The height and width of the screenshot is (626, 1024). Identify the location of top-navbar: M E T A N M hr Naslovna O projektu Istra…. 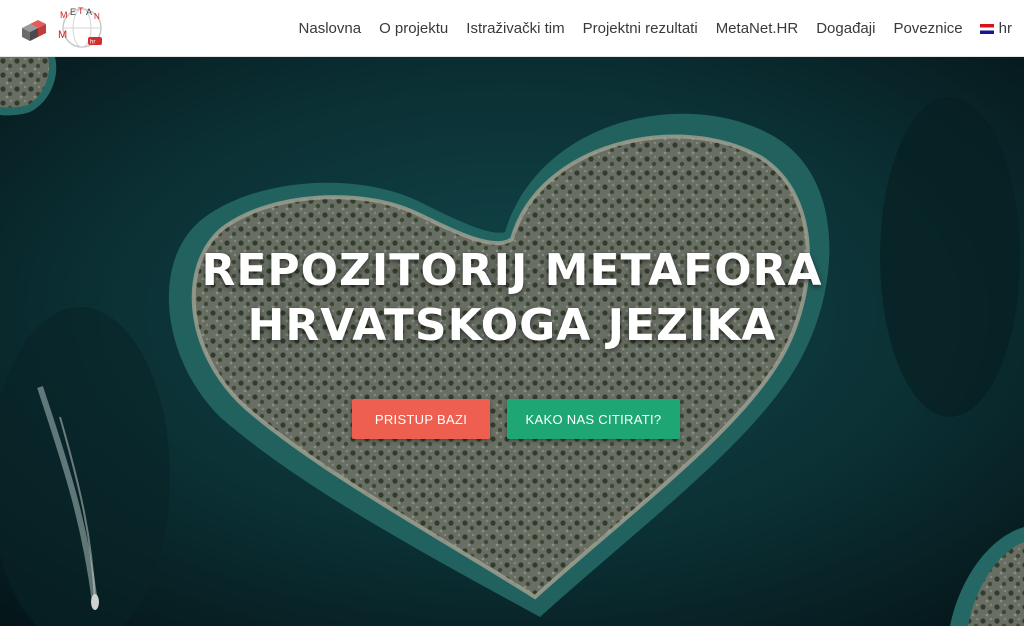
(512, 28).